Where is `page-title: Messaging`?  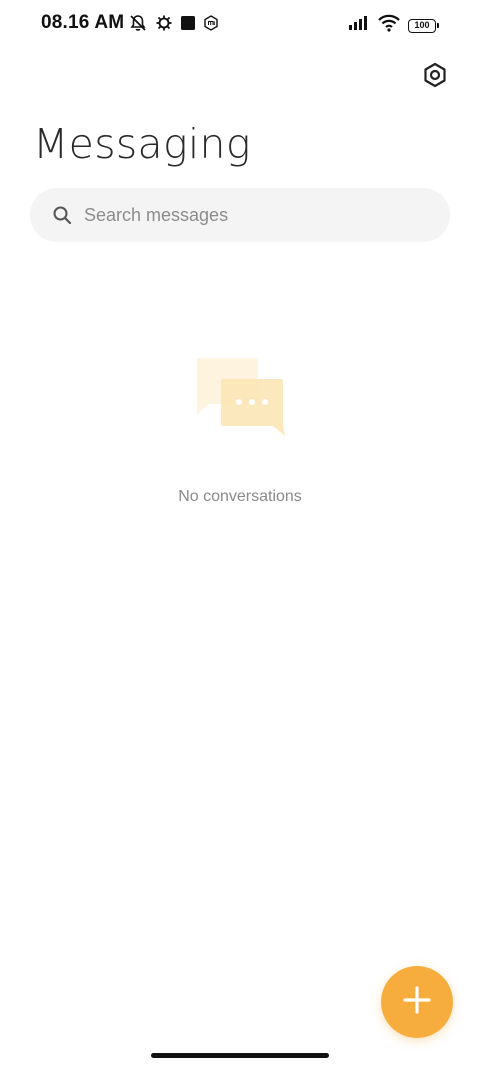 page-title: Messaging is located at coordinates (142, 144).